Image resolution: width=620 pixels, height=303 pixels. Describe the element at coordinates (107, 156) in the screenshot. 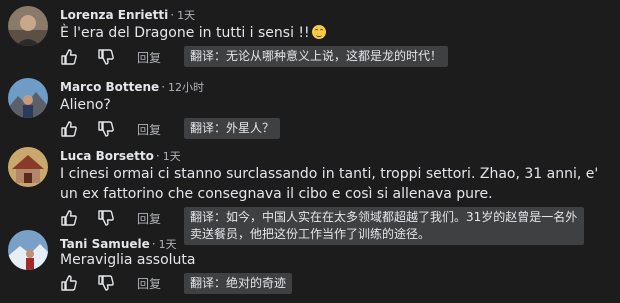

I see `author-name: Luca Borsetto` at that location.